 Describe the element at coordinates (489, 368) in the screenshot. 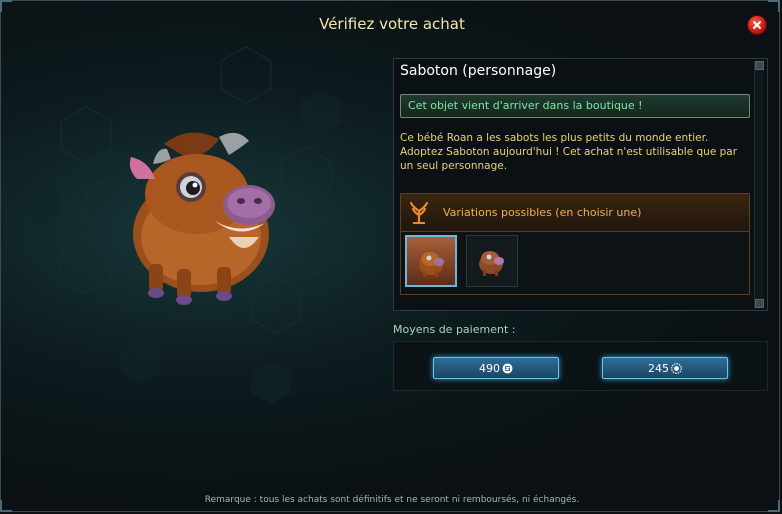

I see `price-label: 490` at that location.